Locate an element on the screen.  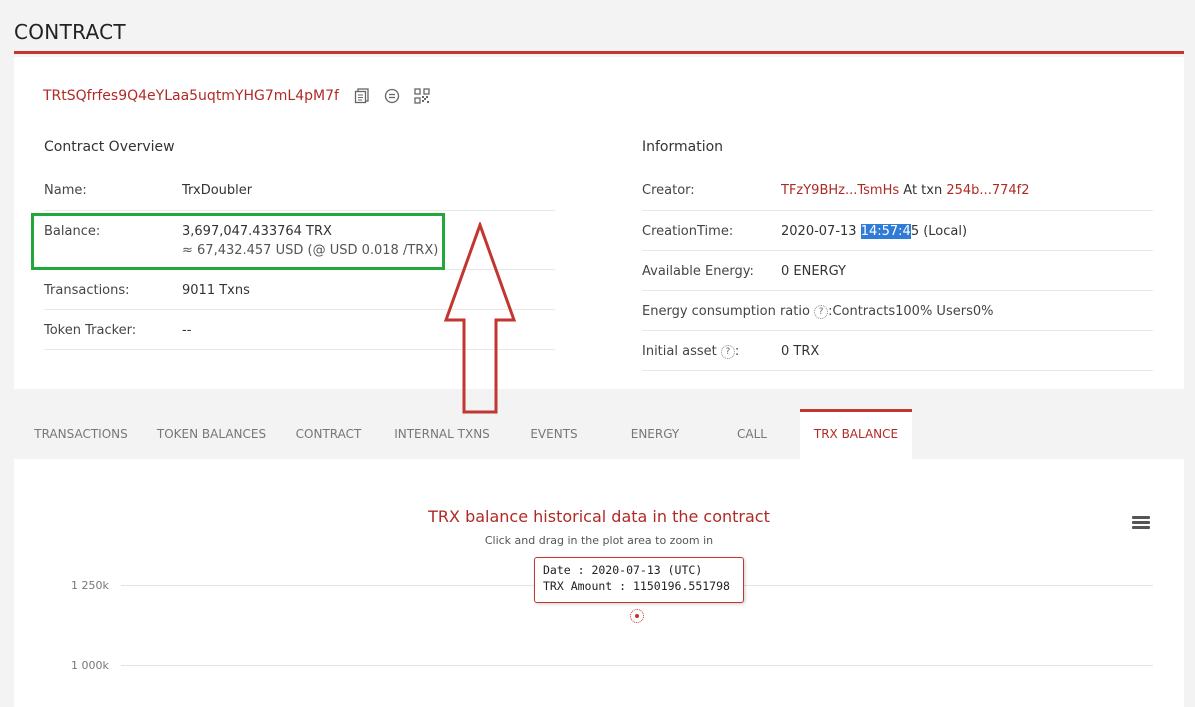
available-energy-label: Available Energy: is located at coordinates (698, 271).